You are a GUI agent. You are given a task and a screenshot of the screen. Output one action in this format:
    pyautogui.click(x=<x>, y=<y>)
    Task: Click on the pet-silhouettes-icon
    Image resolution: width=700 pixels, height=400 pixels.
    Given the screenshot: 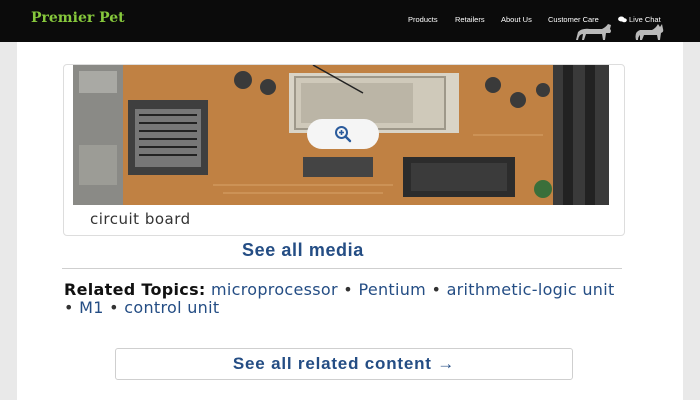 What is the action you would take?
    pyautogui.click(x=620, y=32)
    